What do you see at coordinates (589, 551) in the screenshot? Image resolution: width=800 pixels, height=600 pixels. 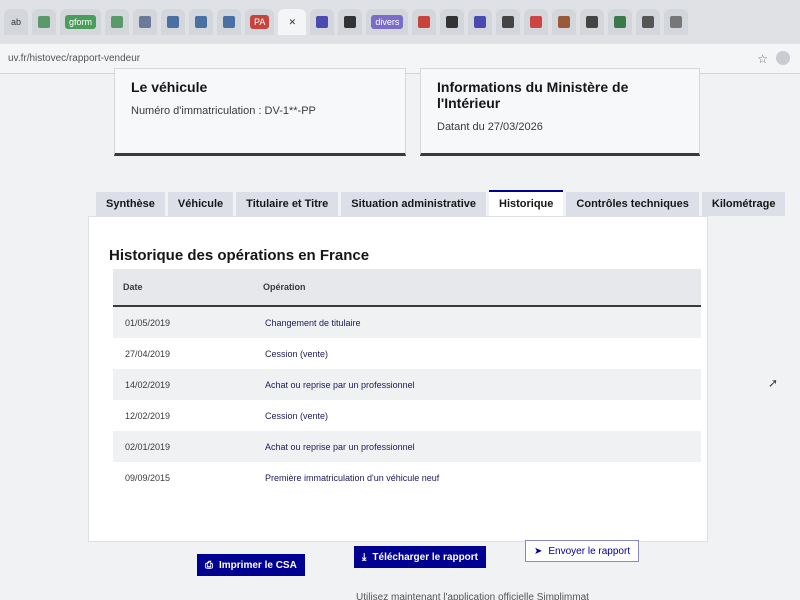 I see `send-report-label: Envoyer le rapport` at bounding box center [589, 551].